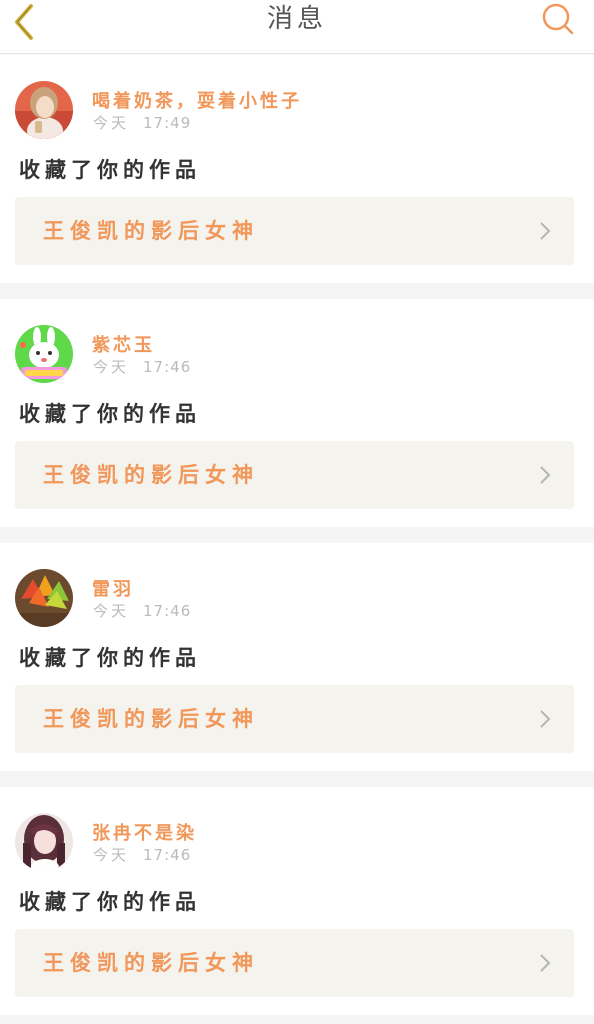  What do you see at coordinates (144, 832) in the screenshot?
I see `username: 张冉不是染` at bounding box center [144, 832].